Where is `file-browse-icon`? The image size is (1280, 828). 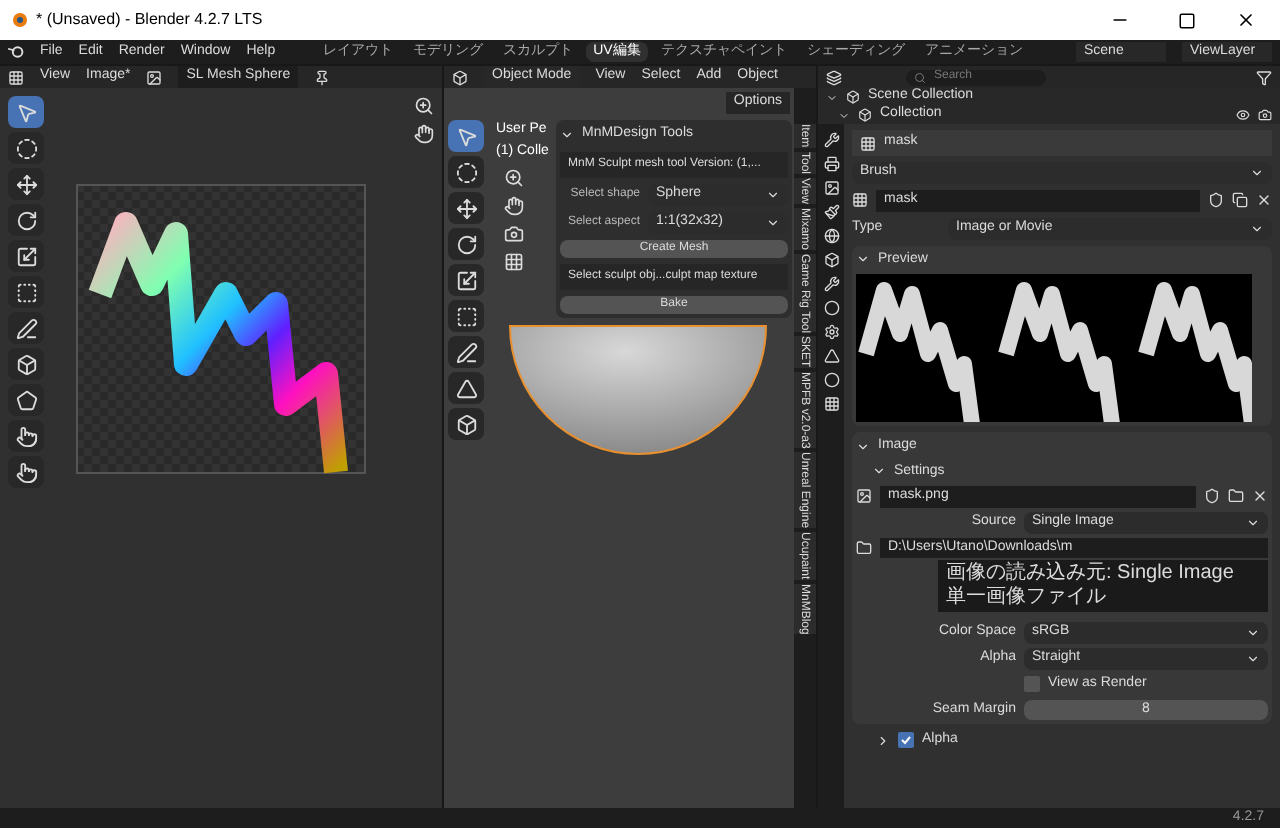 file-browse-icon is located at coordinates (864, 547).